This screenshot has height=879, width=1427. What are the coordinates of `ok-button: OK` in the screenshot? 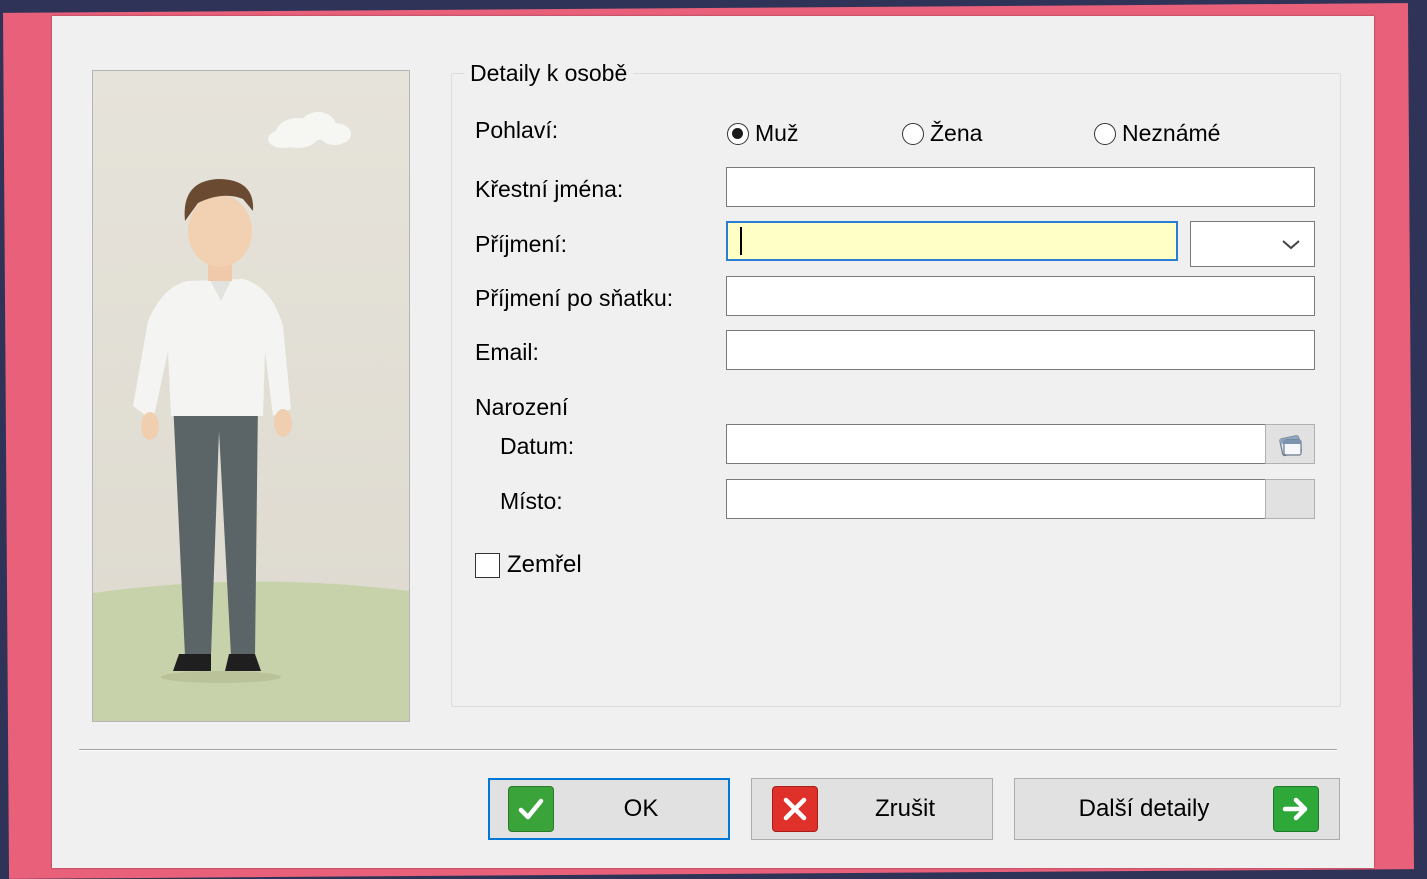 It's located at (609, 809).